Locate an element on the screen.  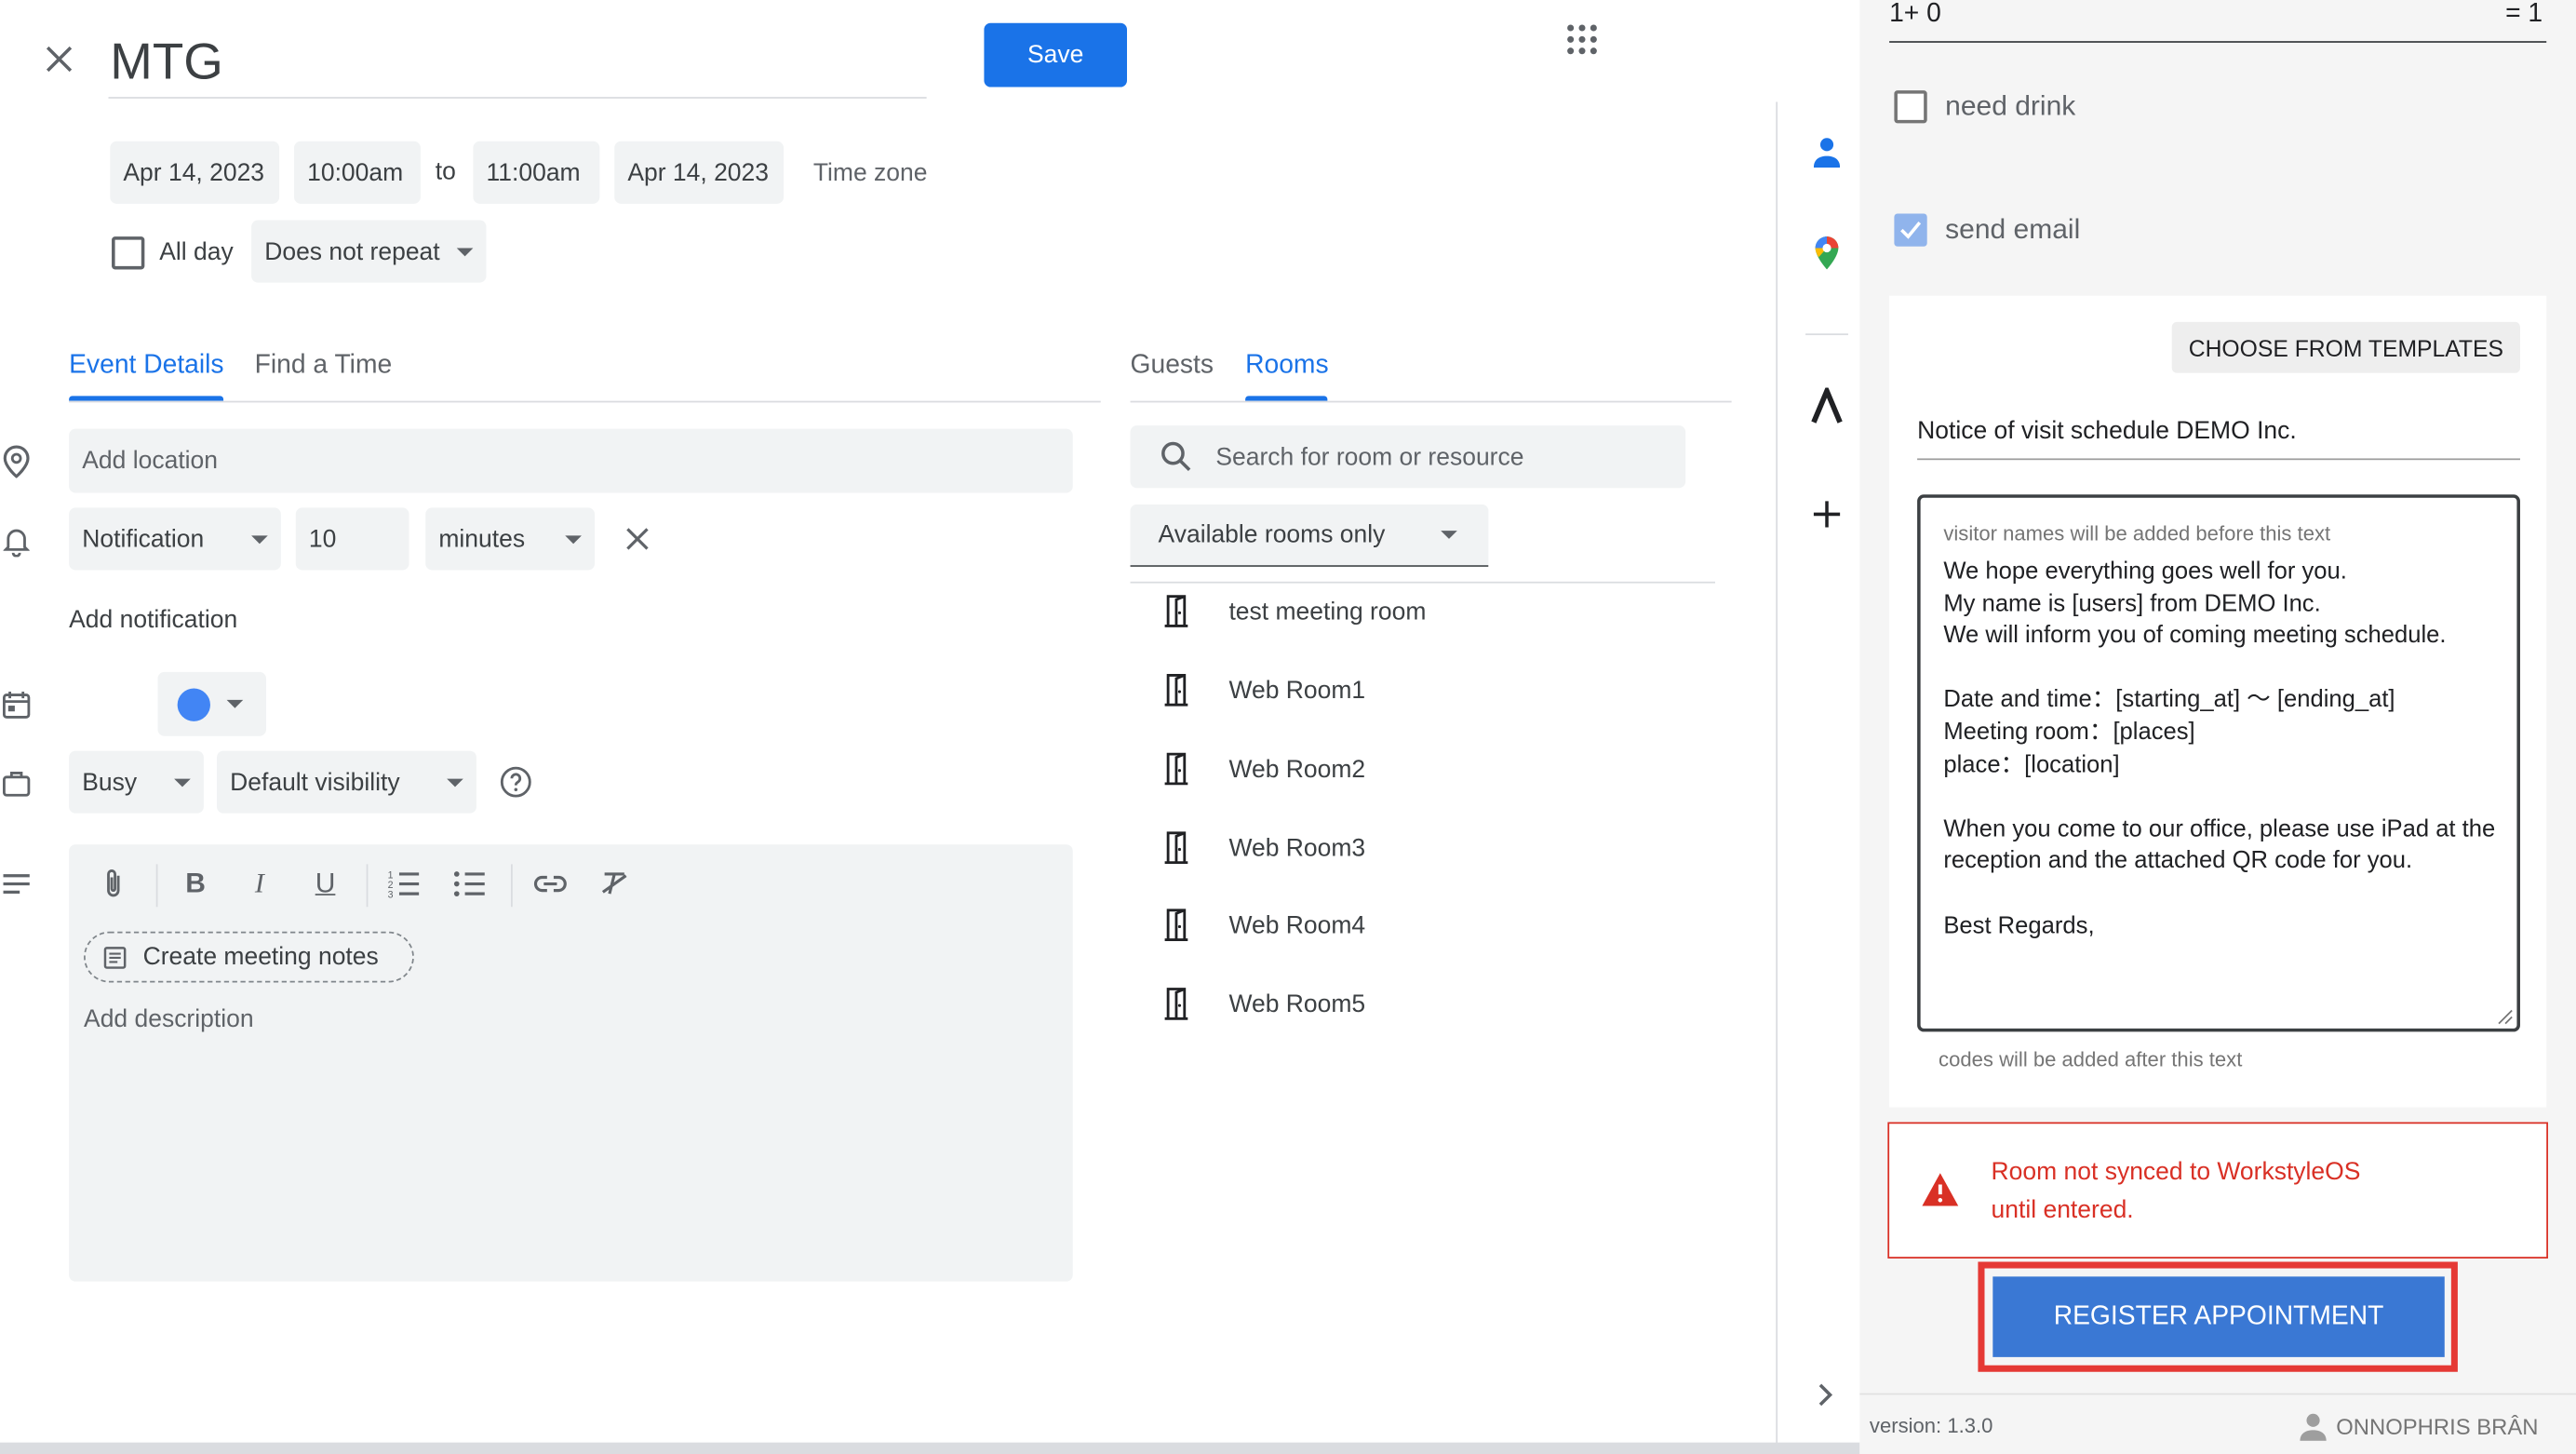
notification-value-input: 10 is located at coordinates (352, 539).